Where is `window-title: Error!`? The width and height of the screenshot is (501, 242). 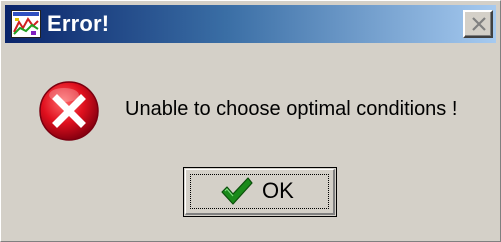
window-title: Error! is located at coordinates (78, 23).